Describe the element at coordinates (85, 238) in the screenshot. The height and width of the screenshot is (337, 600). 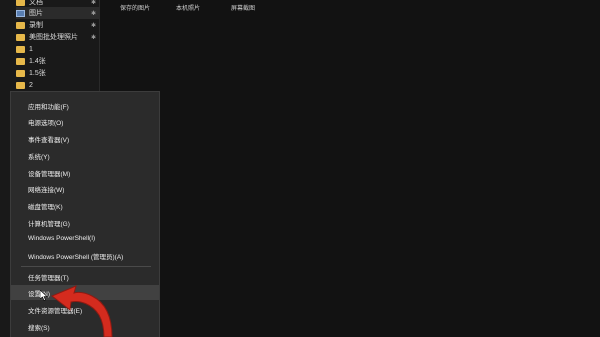
I see `menu-item-powershell: Windows PowerShell(I)` at that location.